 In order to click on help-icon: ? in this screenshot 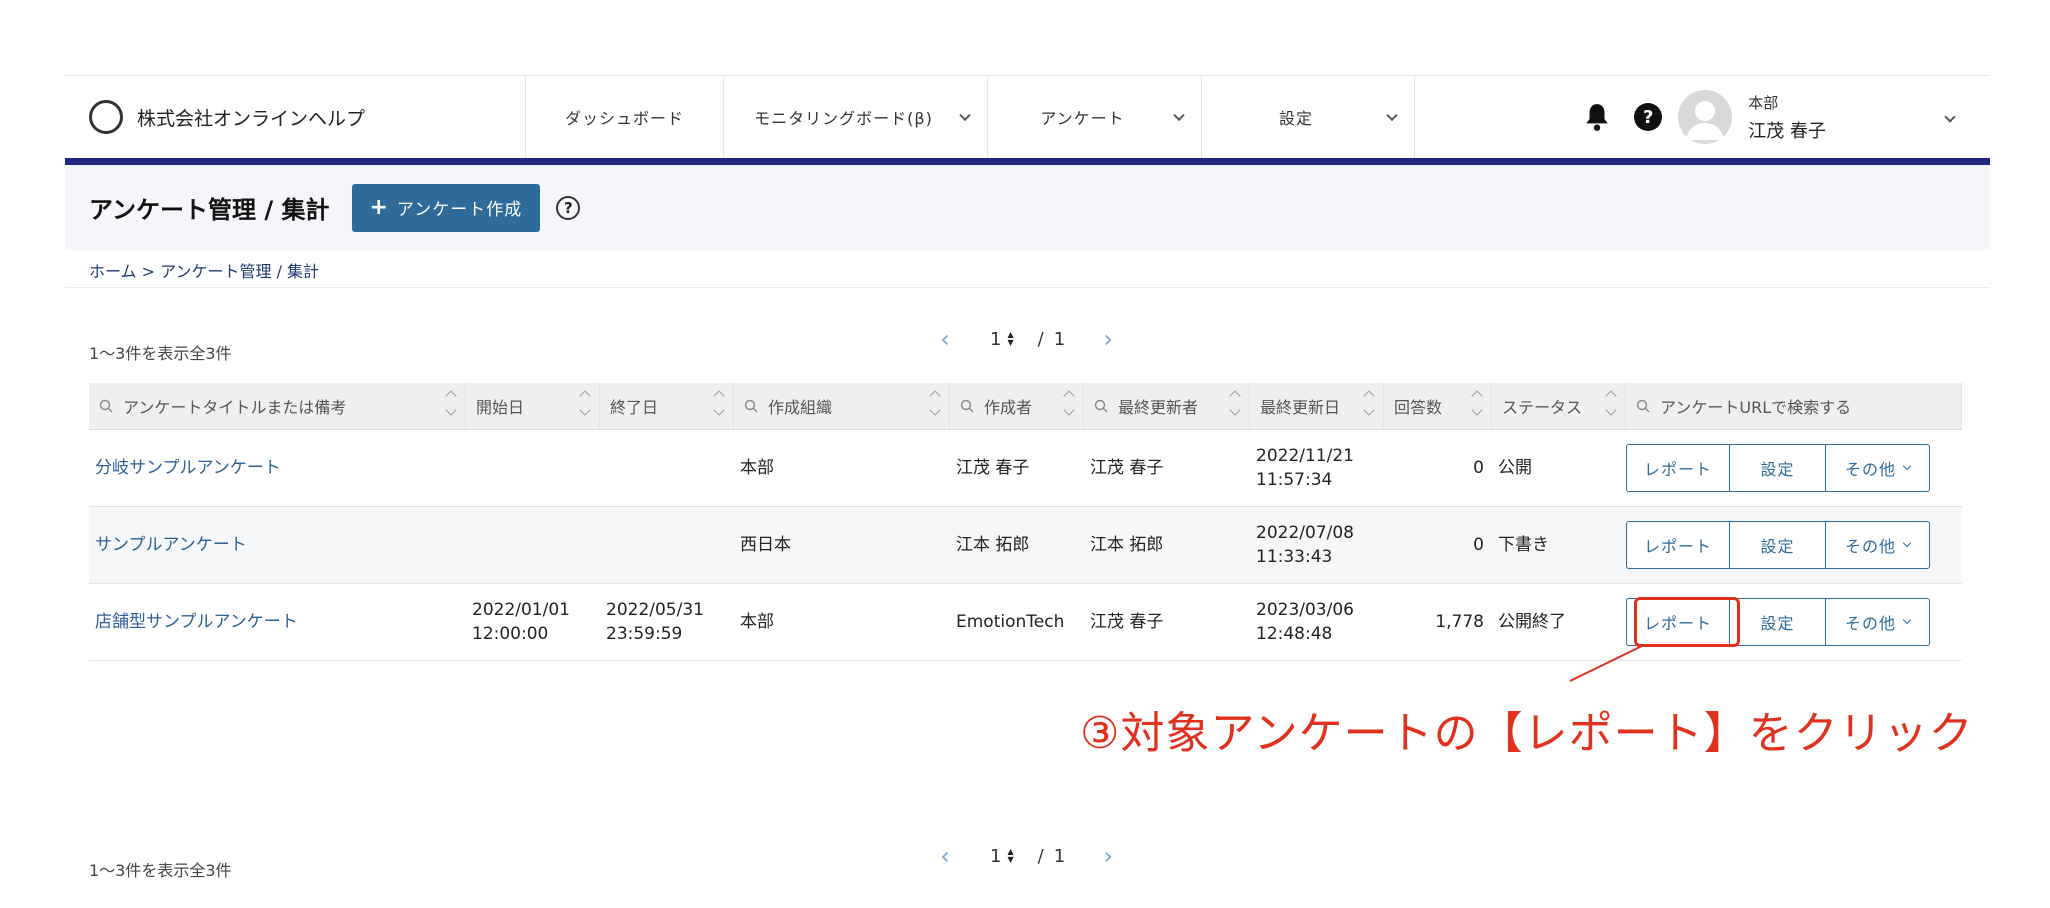, I will do `click(1648, 117)`.